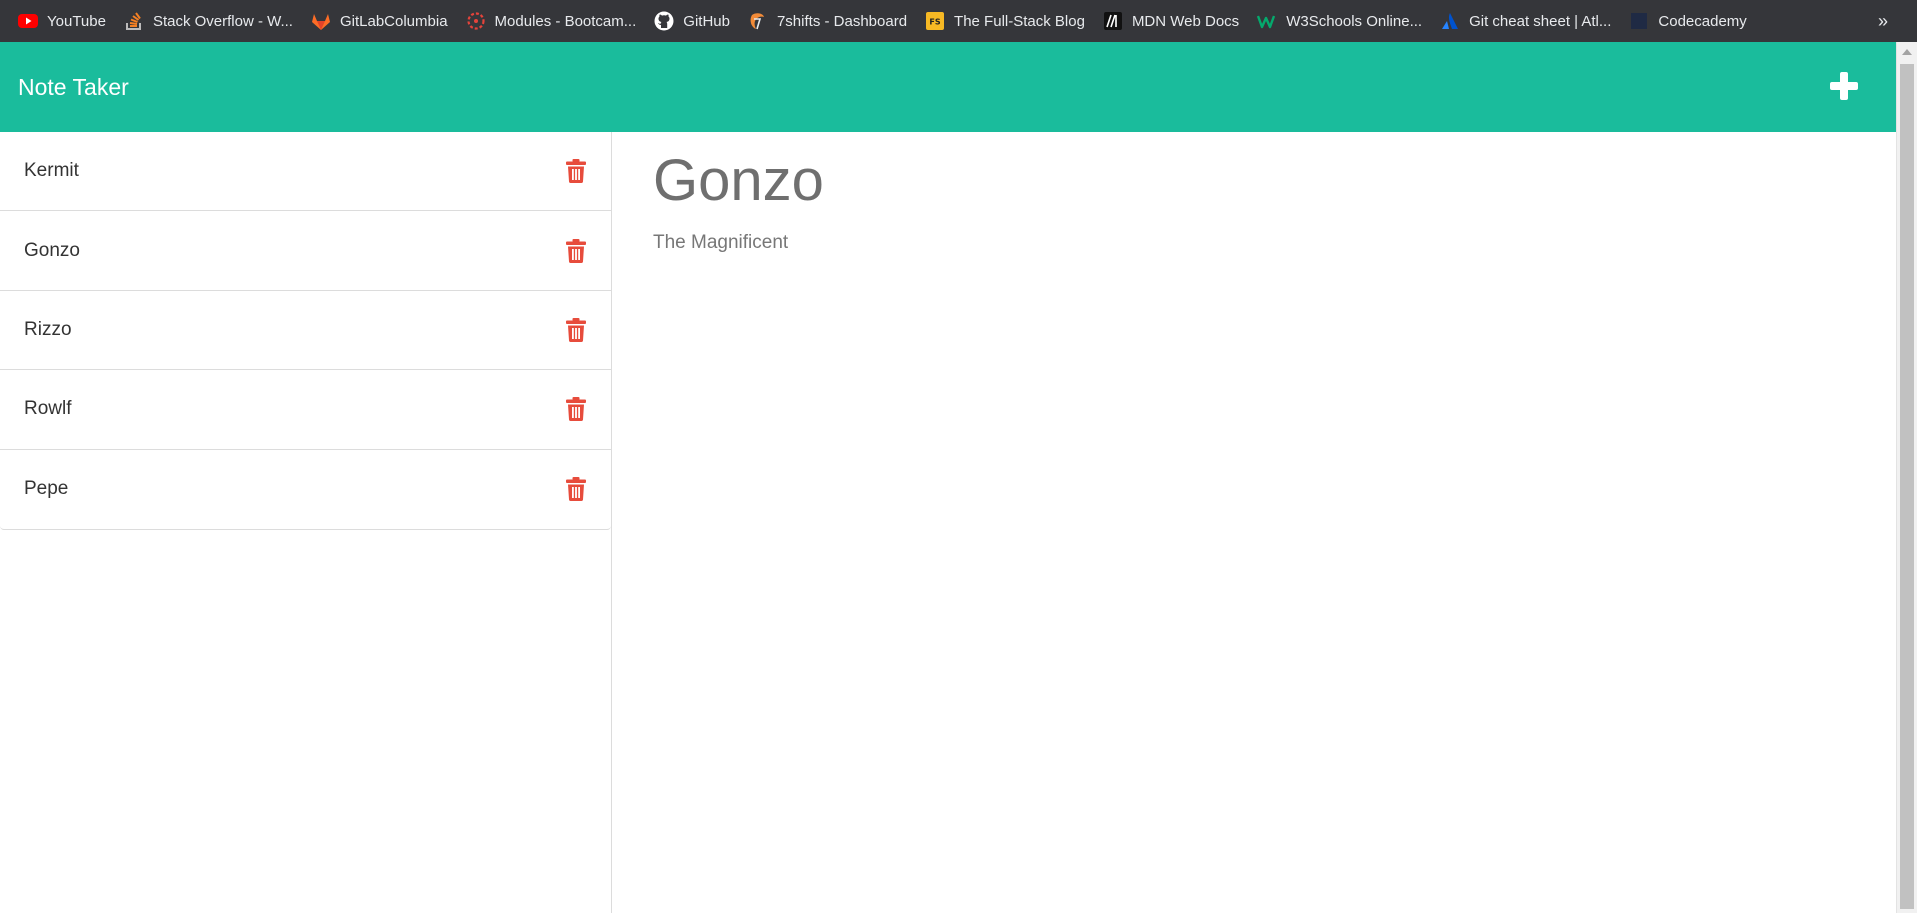 The image size is (1917, 913). Describe the element at coordinates (73, 87) in the screenshot. I see `app-brand: Note Taker` at that location.